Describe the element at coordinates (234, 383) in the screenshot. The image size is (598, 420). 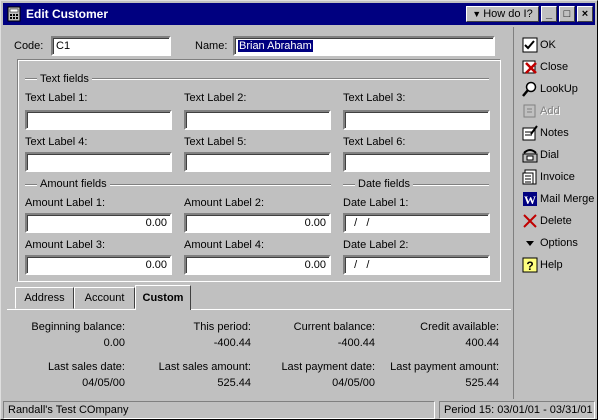
I see `last-sales-amount-value: 525.44` at that location.